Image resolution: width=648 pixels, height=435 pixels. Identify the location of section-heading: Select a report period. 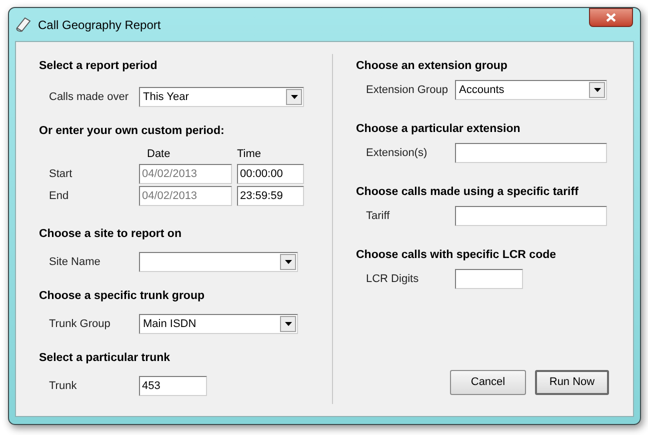
(98, 66).